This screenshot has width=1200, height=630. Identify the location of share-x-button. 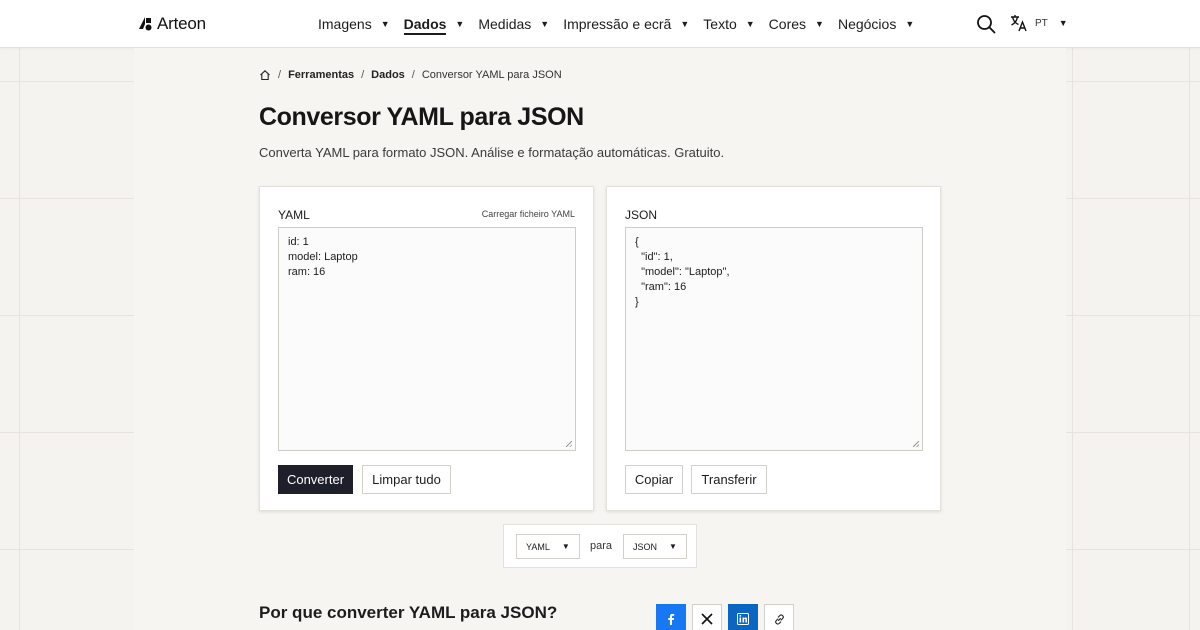
(707, 617).